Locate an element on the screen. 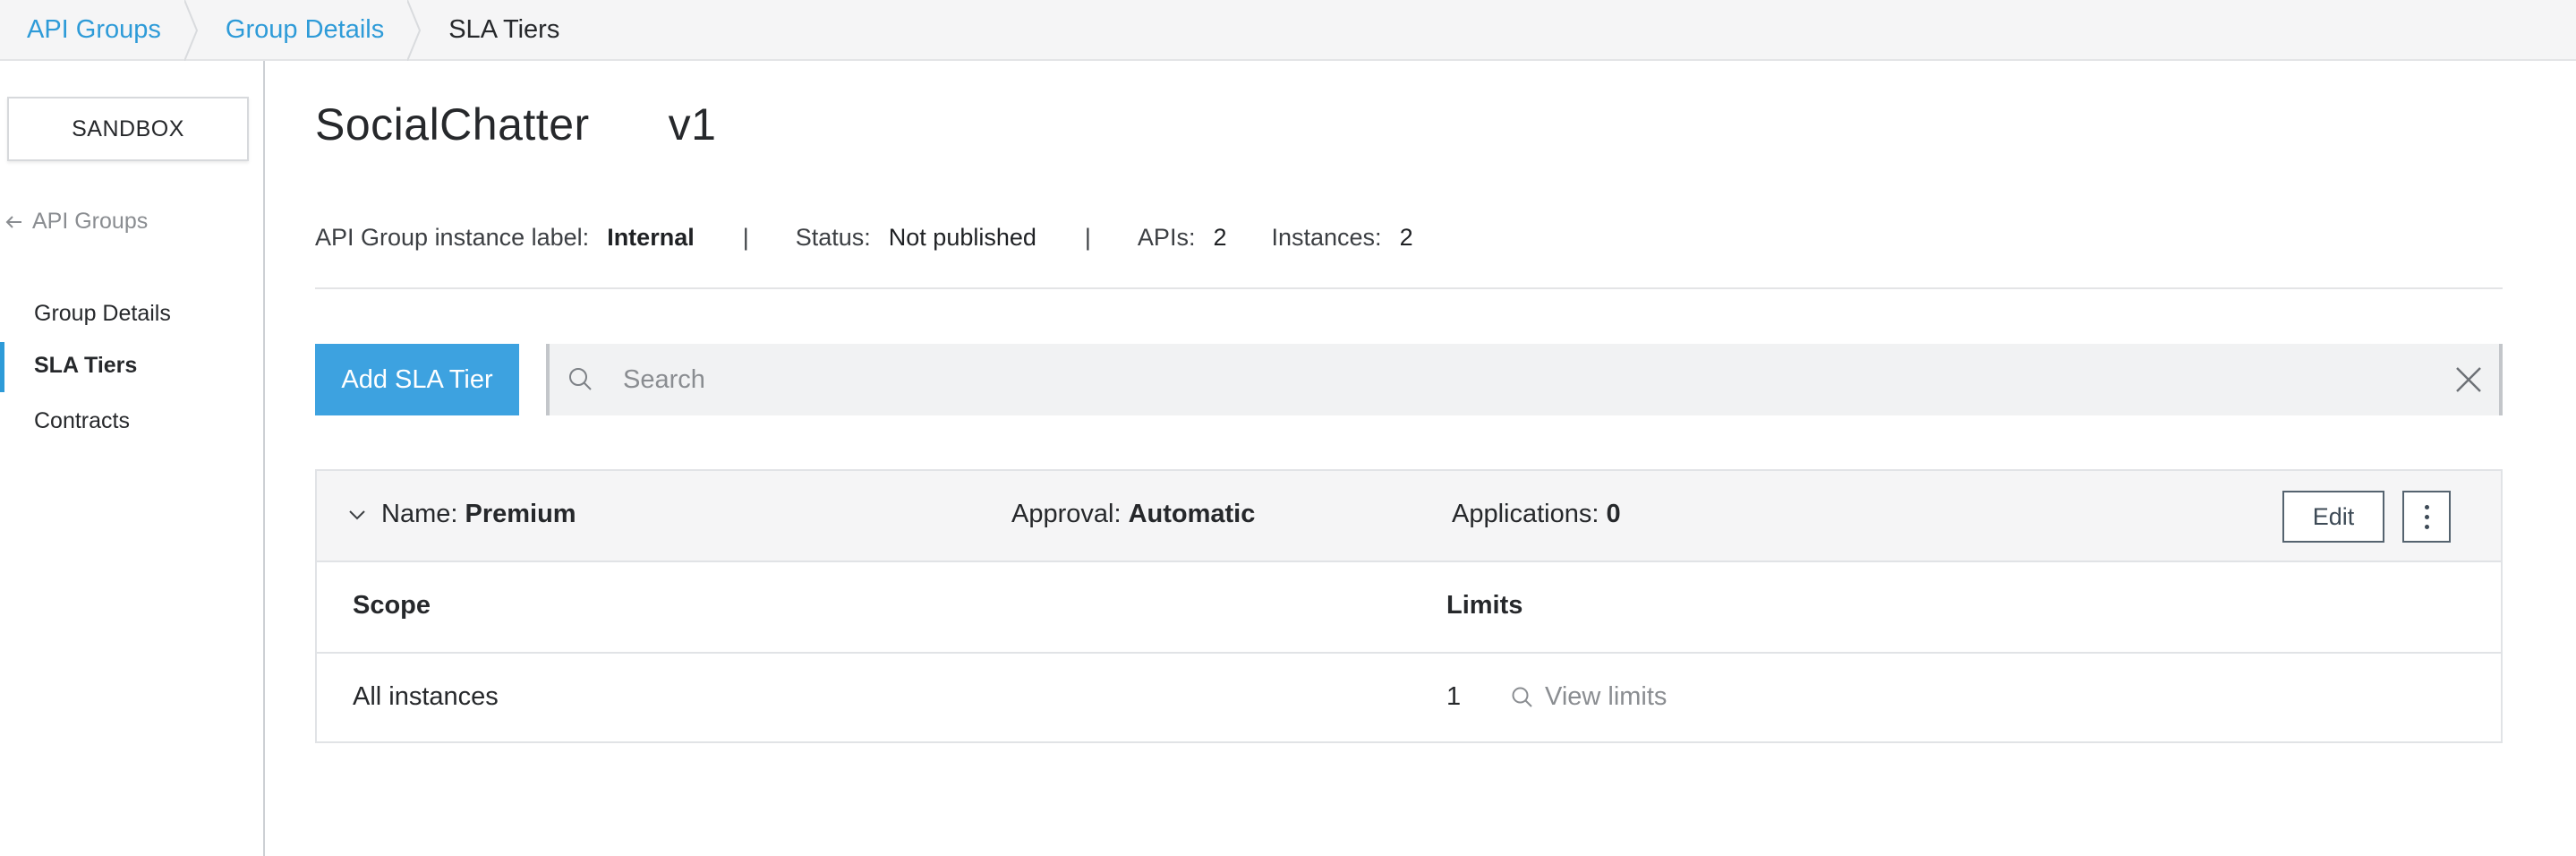 The width and height of the screenshot is (2576, 856). sidebar-item-sla-tiers: SLA Tiers is located at coordinates (85, 366).